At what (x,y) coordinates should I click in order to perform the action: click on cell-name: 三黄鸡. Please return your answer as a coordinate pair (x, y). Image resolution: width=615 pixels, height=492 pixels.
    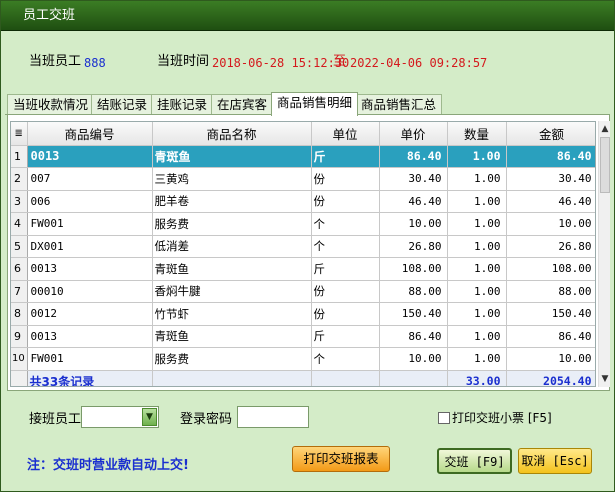
    Looking at the image, I should click on (232, 179).